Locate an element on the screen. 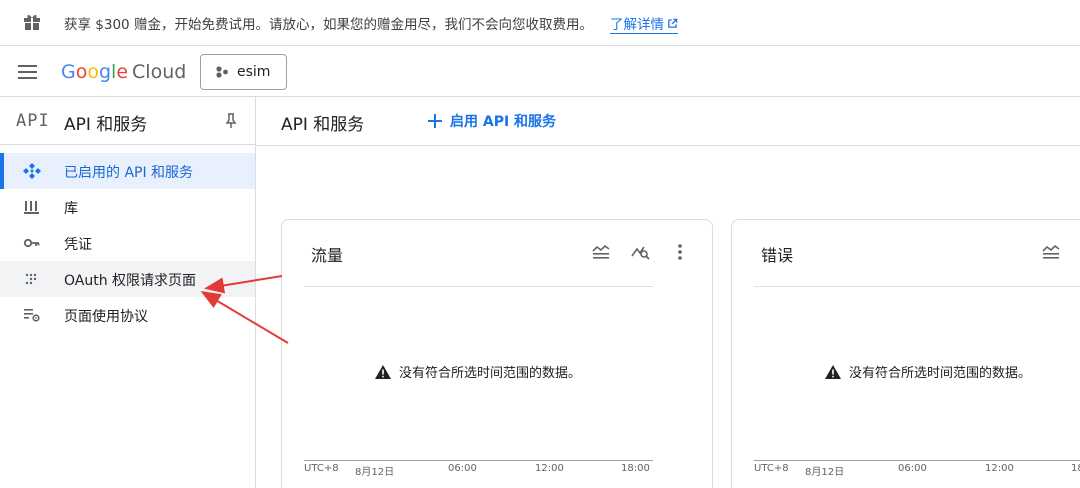  enable-apis-button: 启用 API 和服务 is located at coordinates (492, 121).